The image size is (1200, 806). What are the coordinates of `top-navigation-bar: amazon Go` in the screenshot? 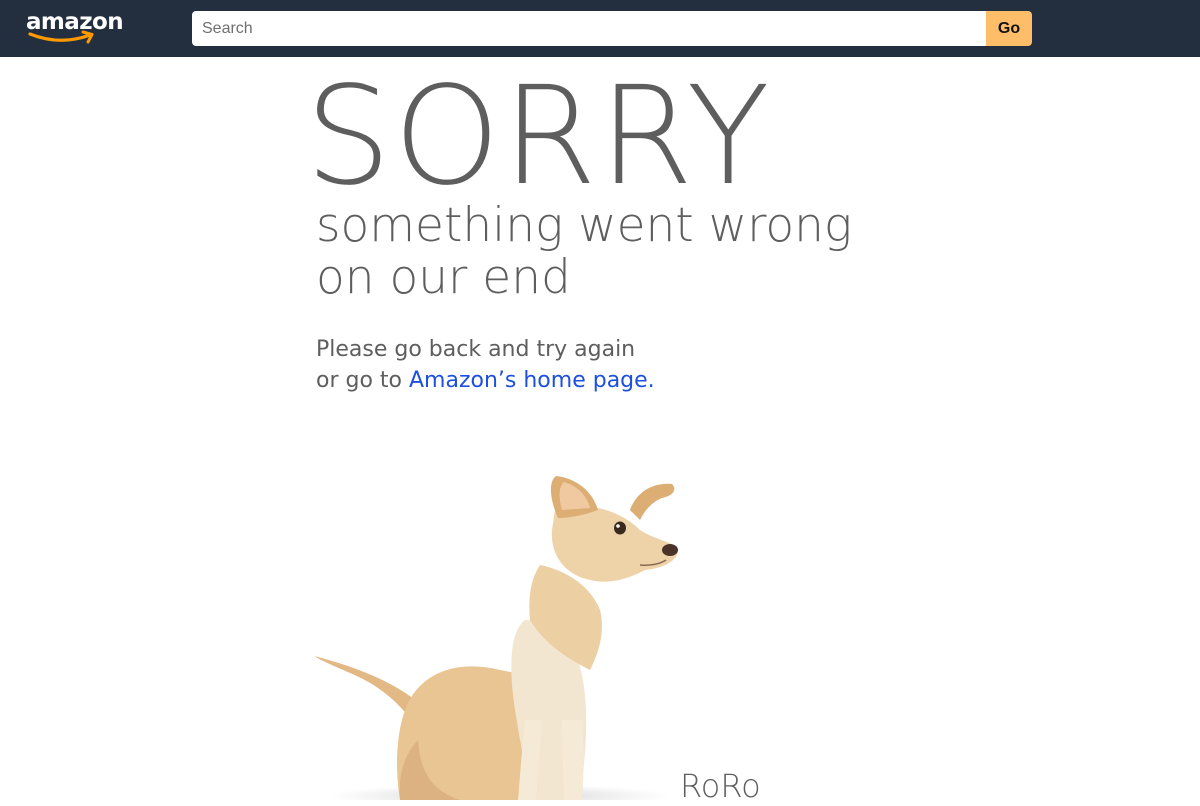 It's located at (600, 28).